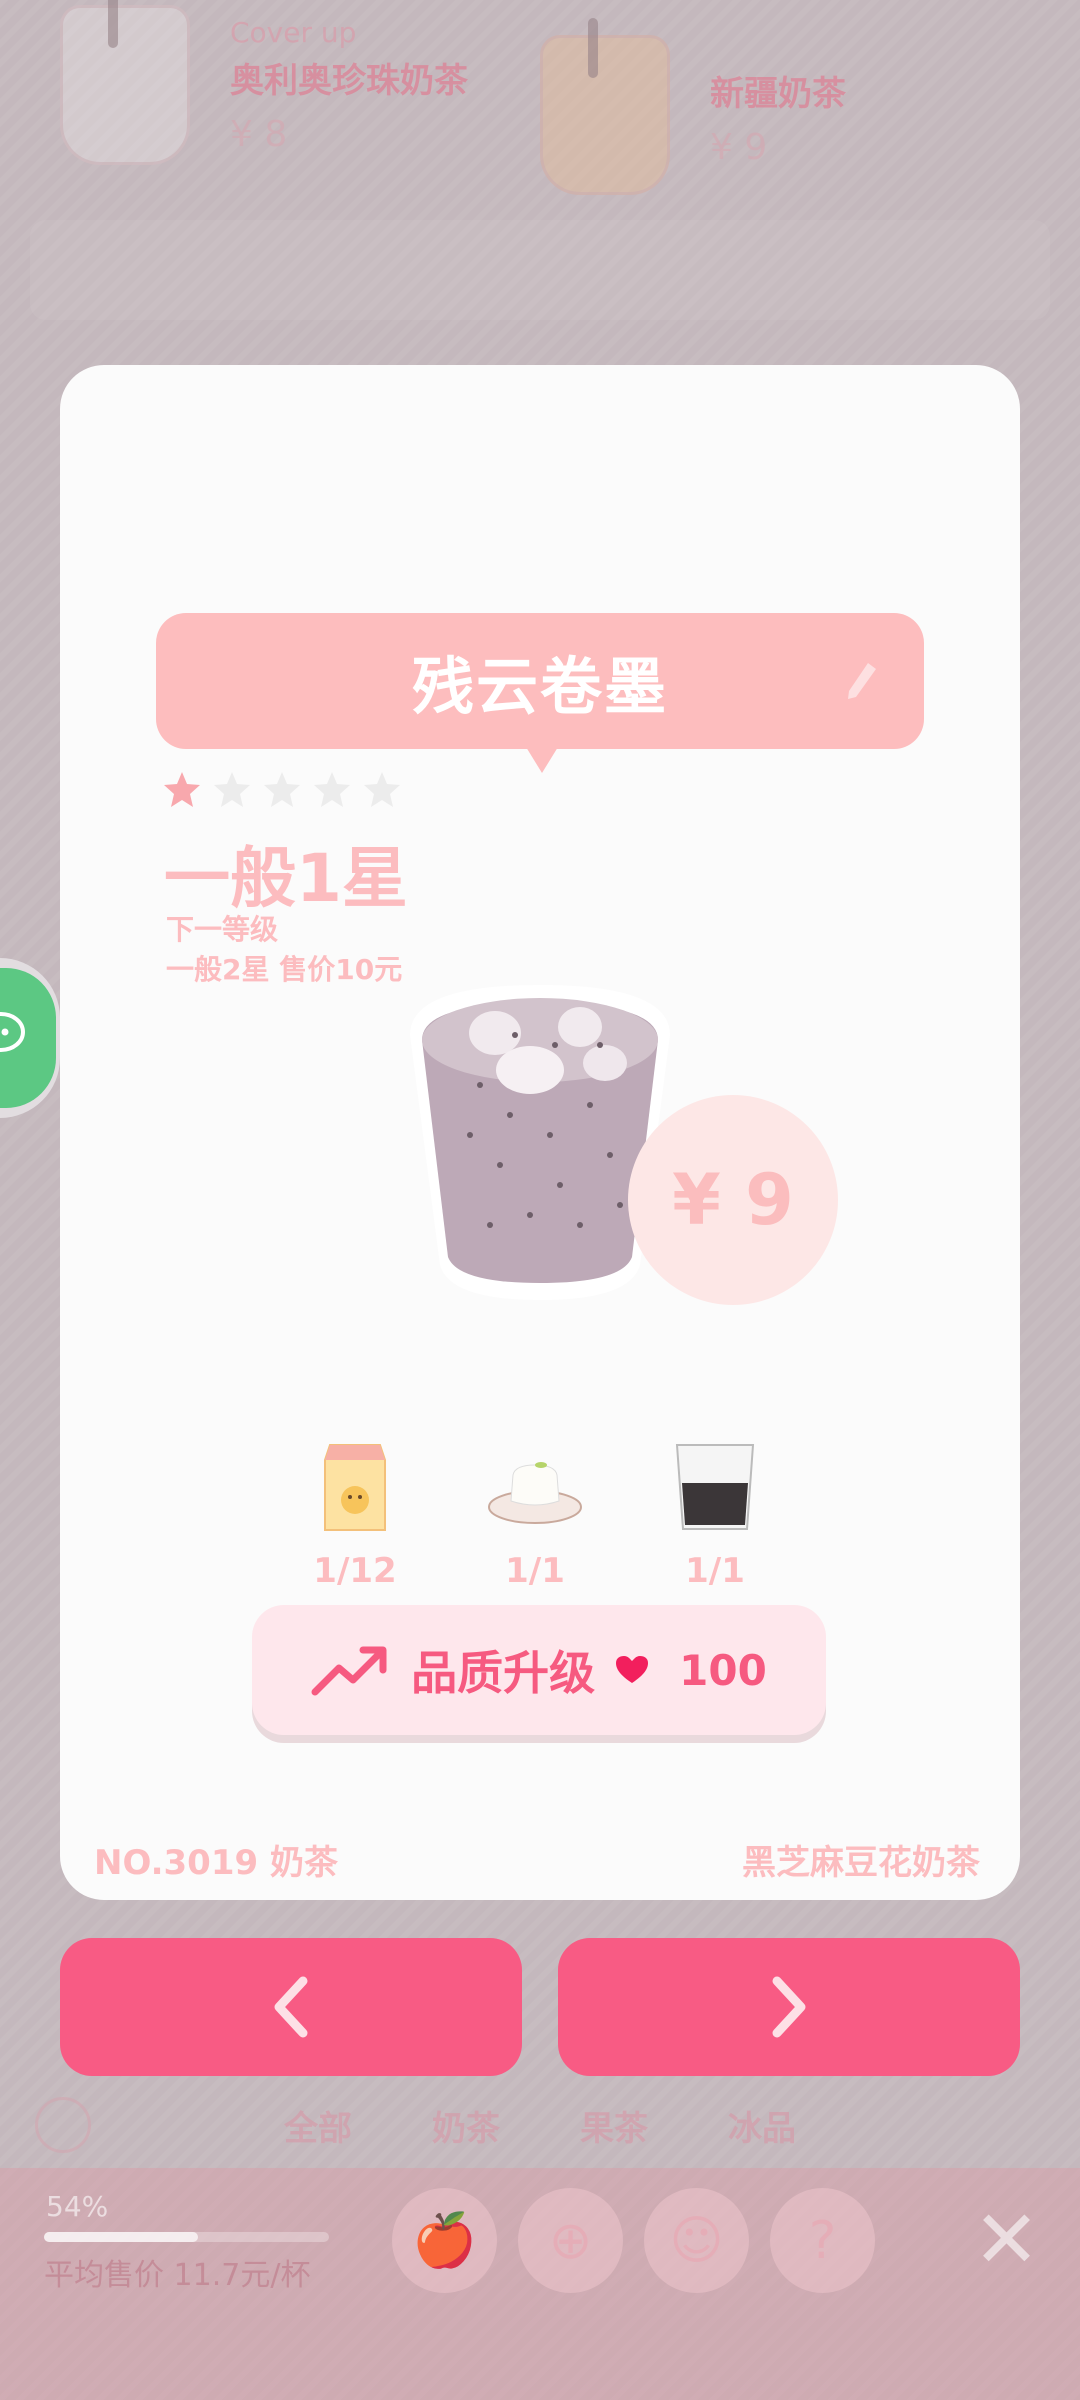 This screenshot has width=1080, height=2400. What do you see at coordinates (862, 681) in the screenshot?
I see `edit-pencil-icon` at bounding box center [862, 681].